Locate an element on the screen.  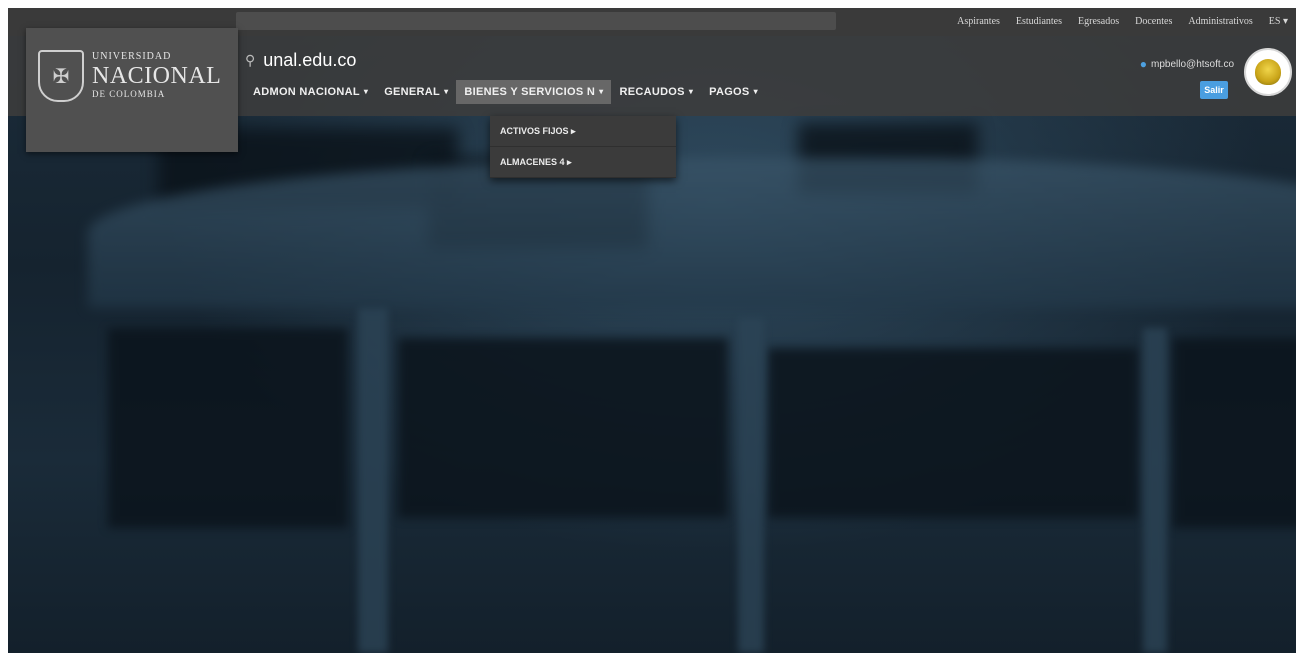
user-icon: ● is located at coordinates (1143, 64).